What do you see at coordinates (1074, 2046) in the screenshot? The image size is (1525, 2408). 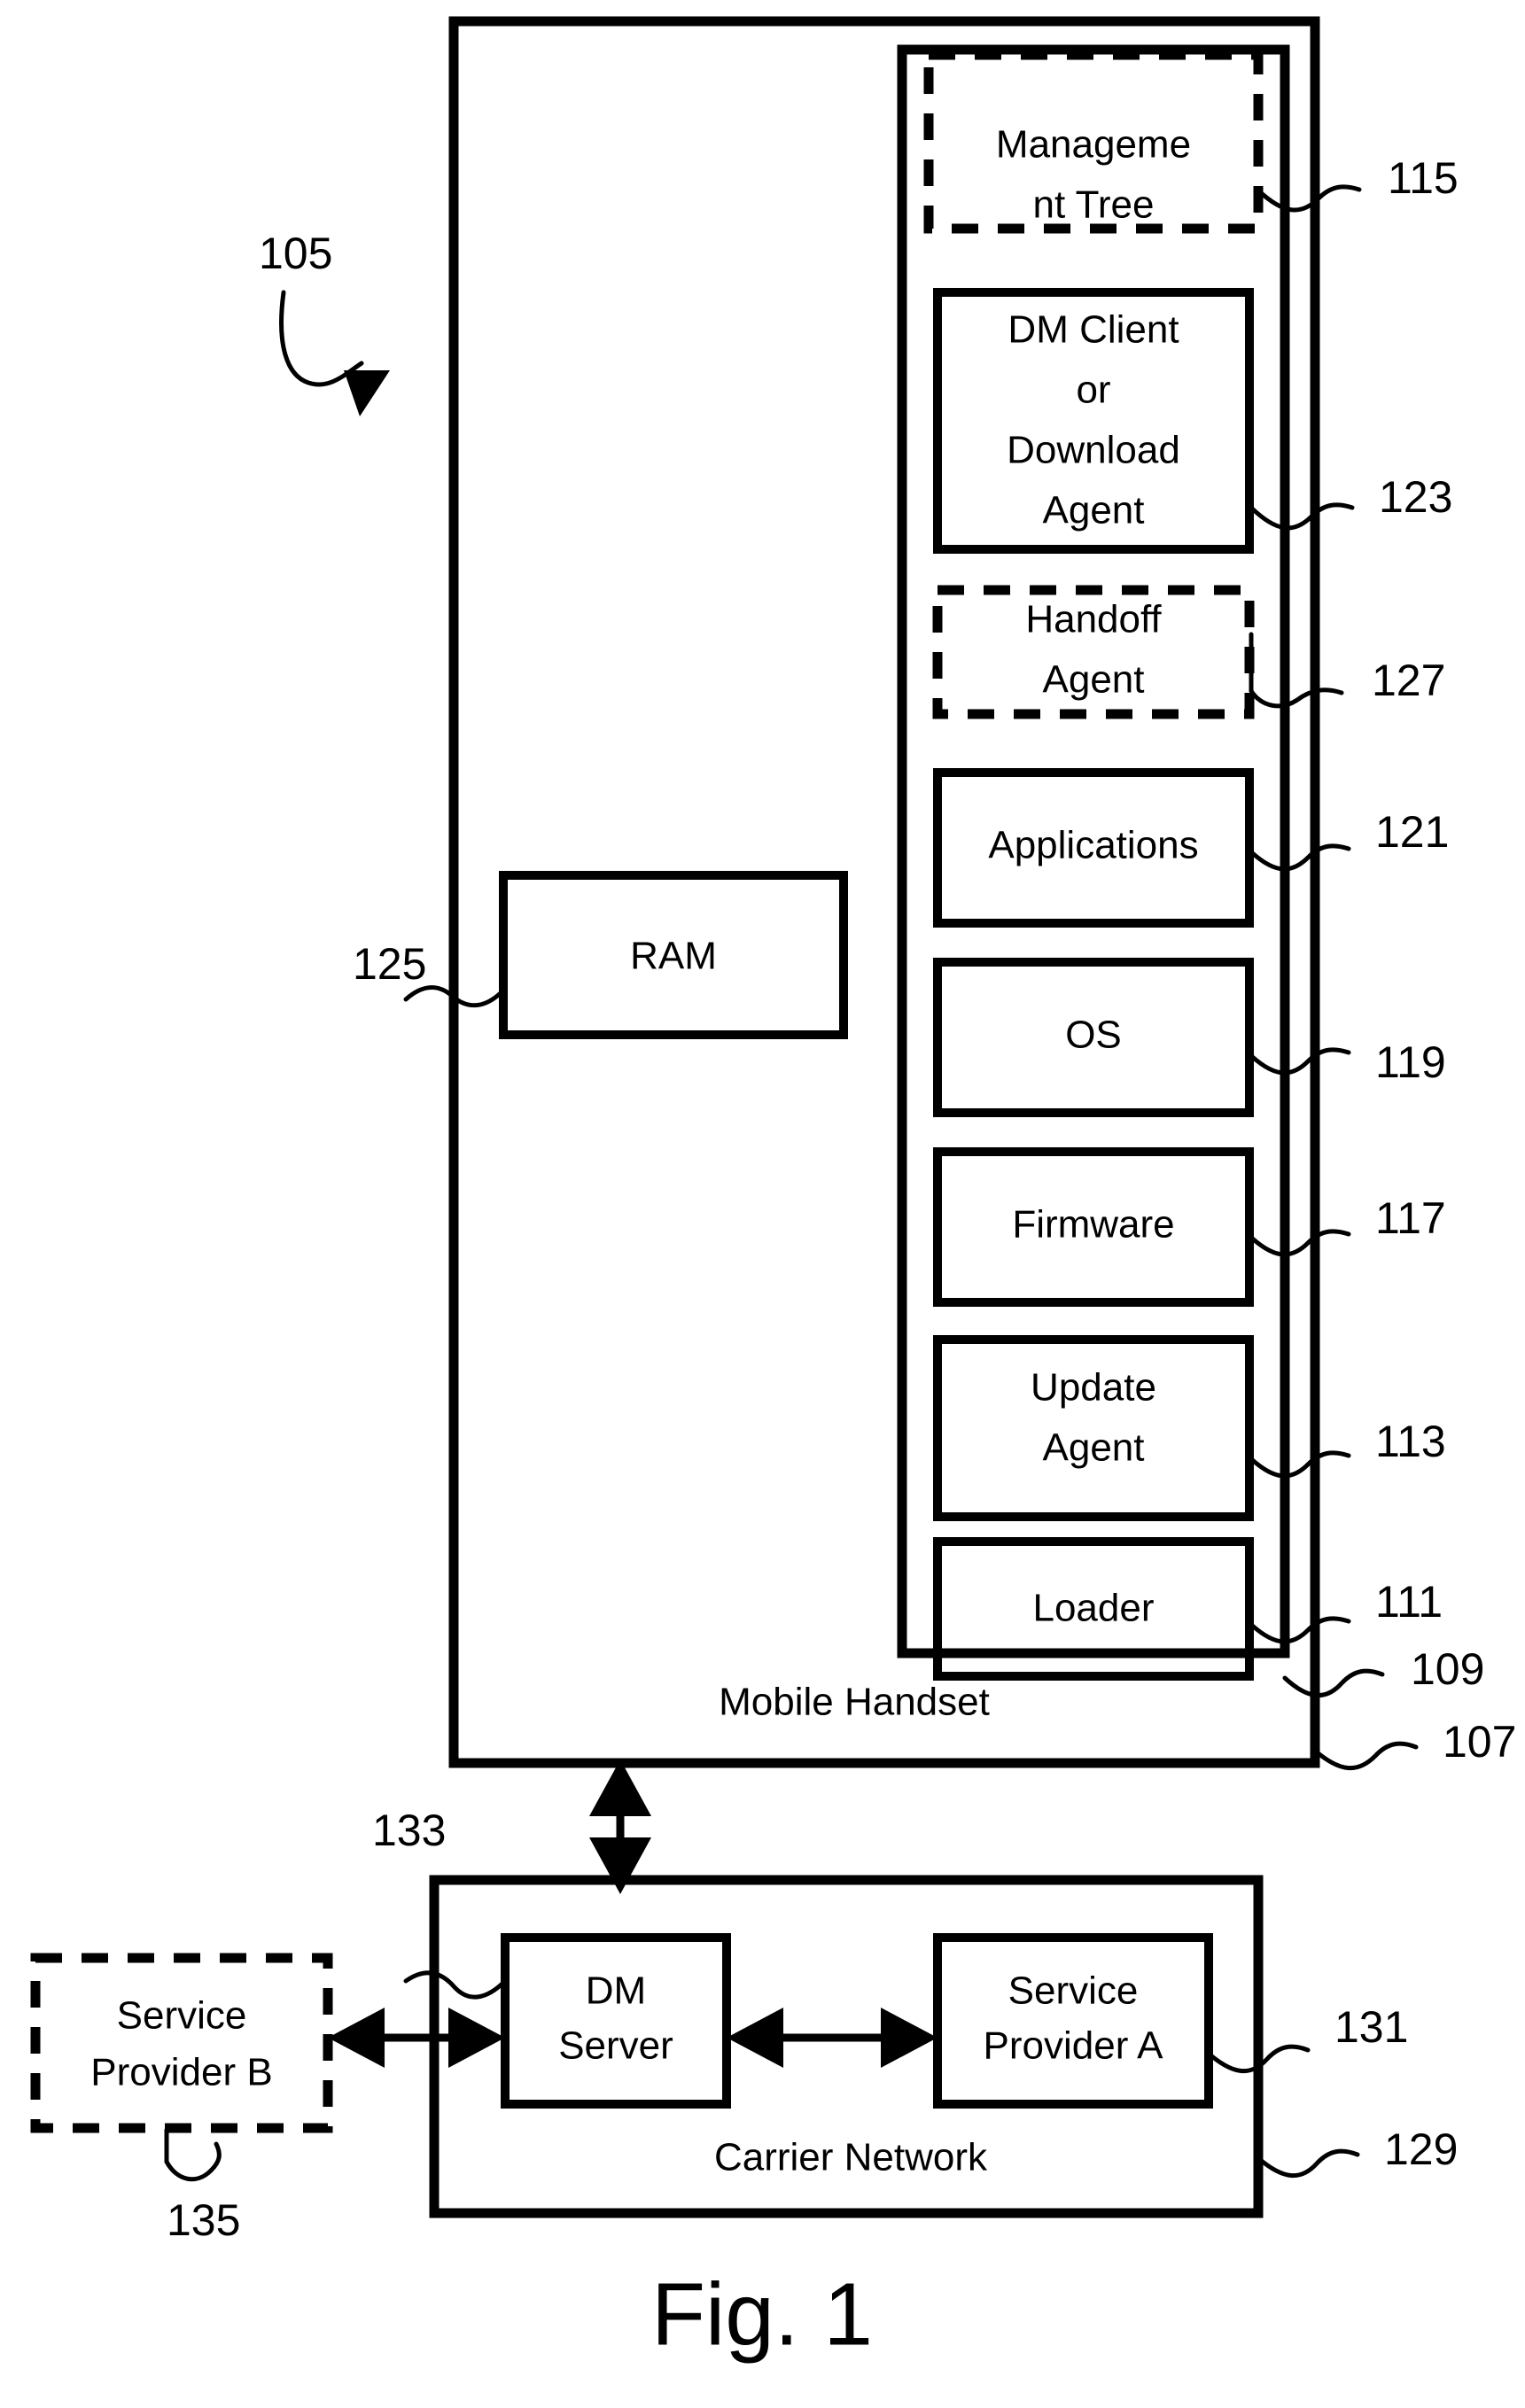 I see `service-provider-a-label-line2: Provider A` at bounding box center [1074, 2046].